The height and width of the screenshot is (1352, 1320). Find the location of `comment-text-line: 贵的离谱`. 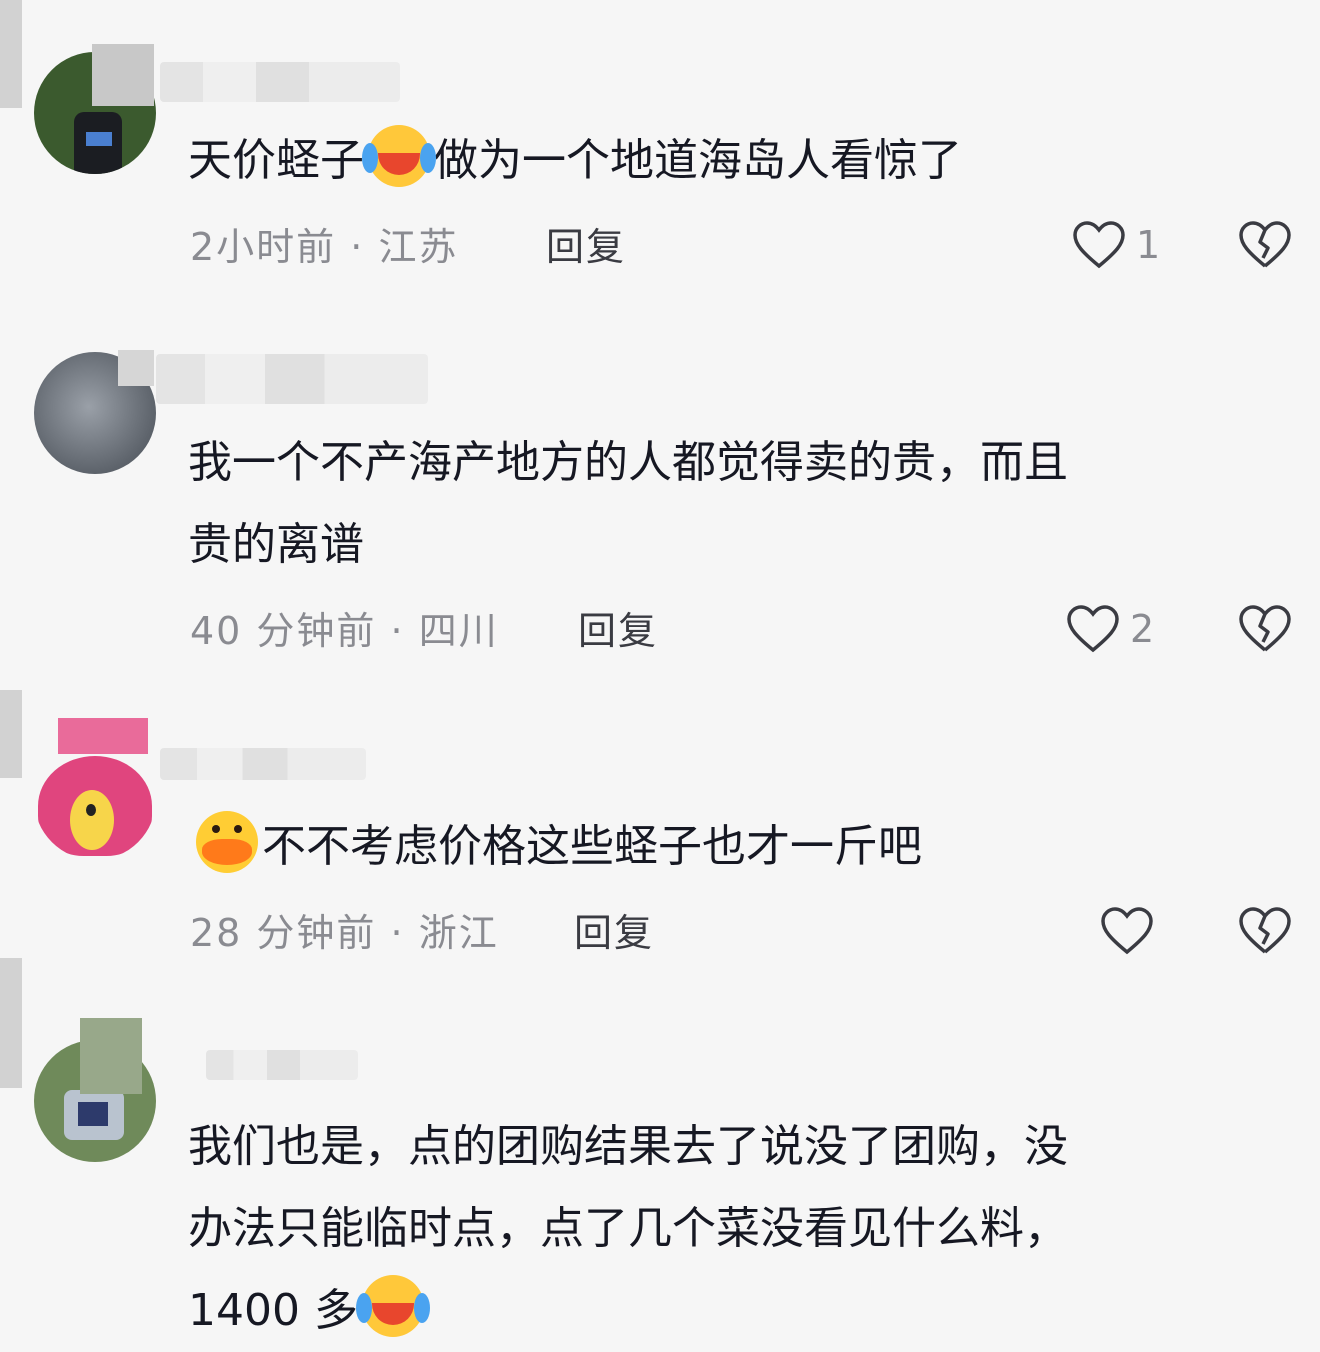

comment-text-line: 贵的离谱 is located at coordinates (276, 544).